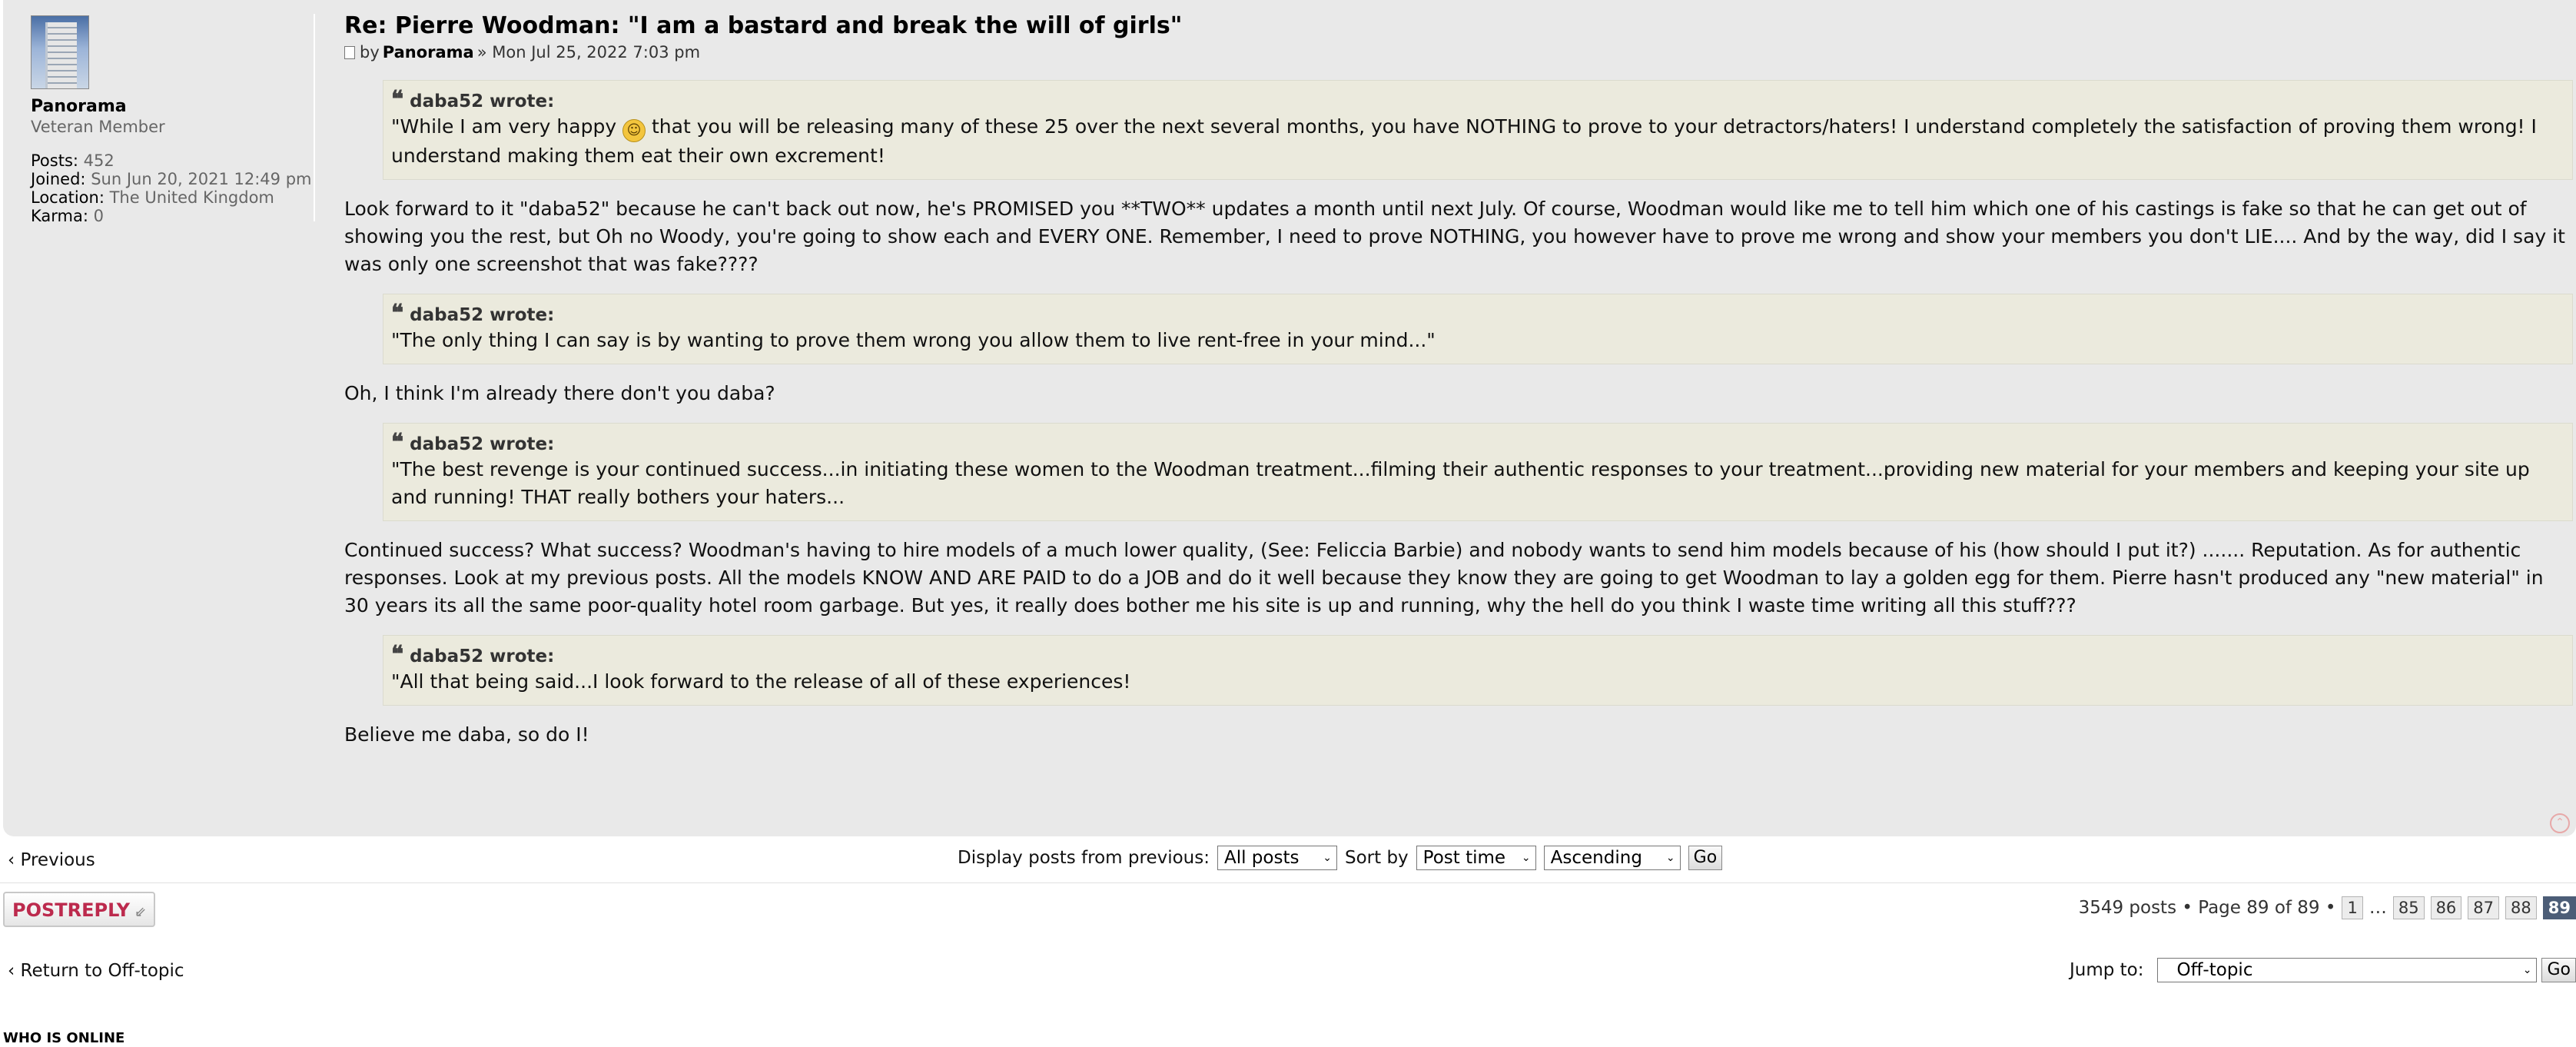 This screenshot has width=2576, height=1047. What do you see at coordinates (102, 971) in the screenshot?
I see `return-label: Return to Off-topic` at bounding box center [102, 971].